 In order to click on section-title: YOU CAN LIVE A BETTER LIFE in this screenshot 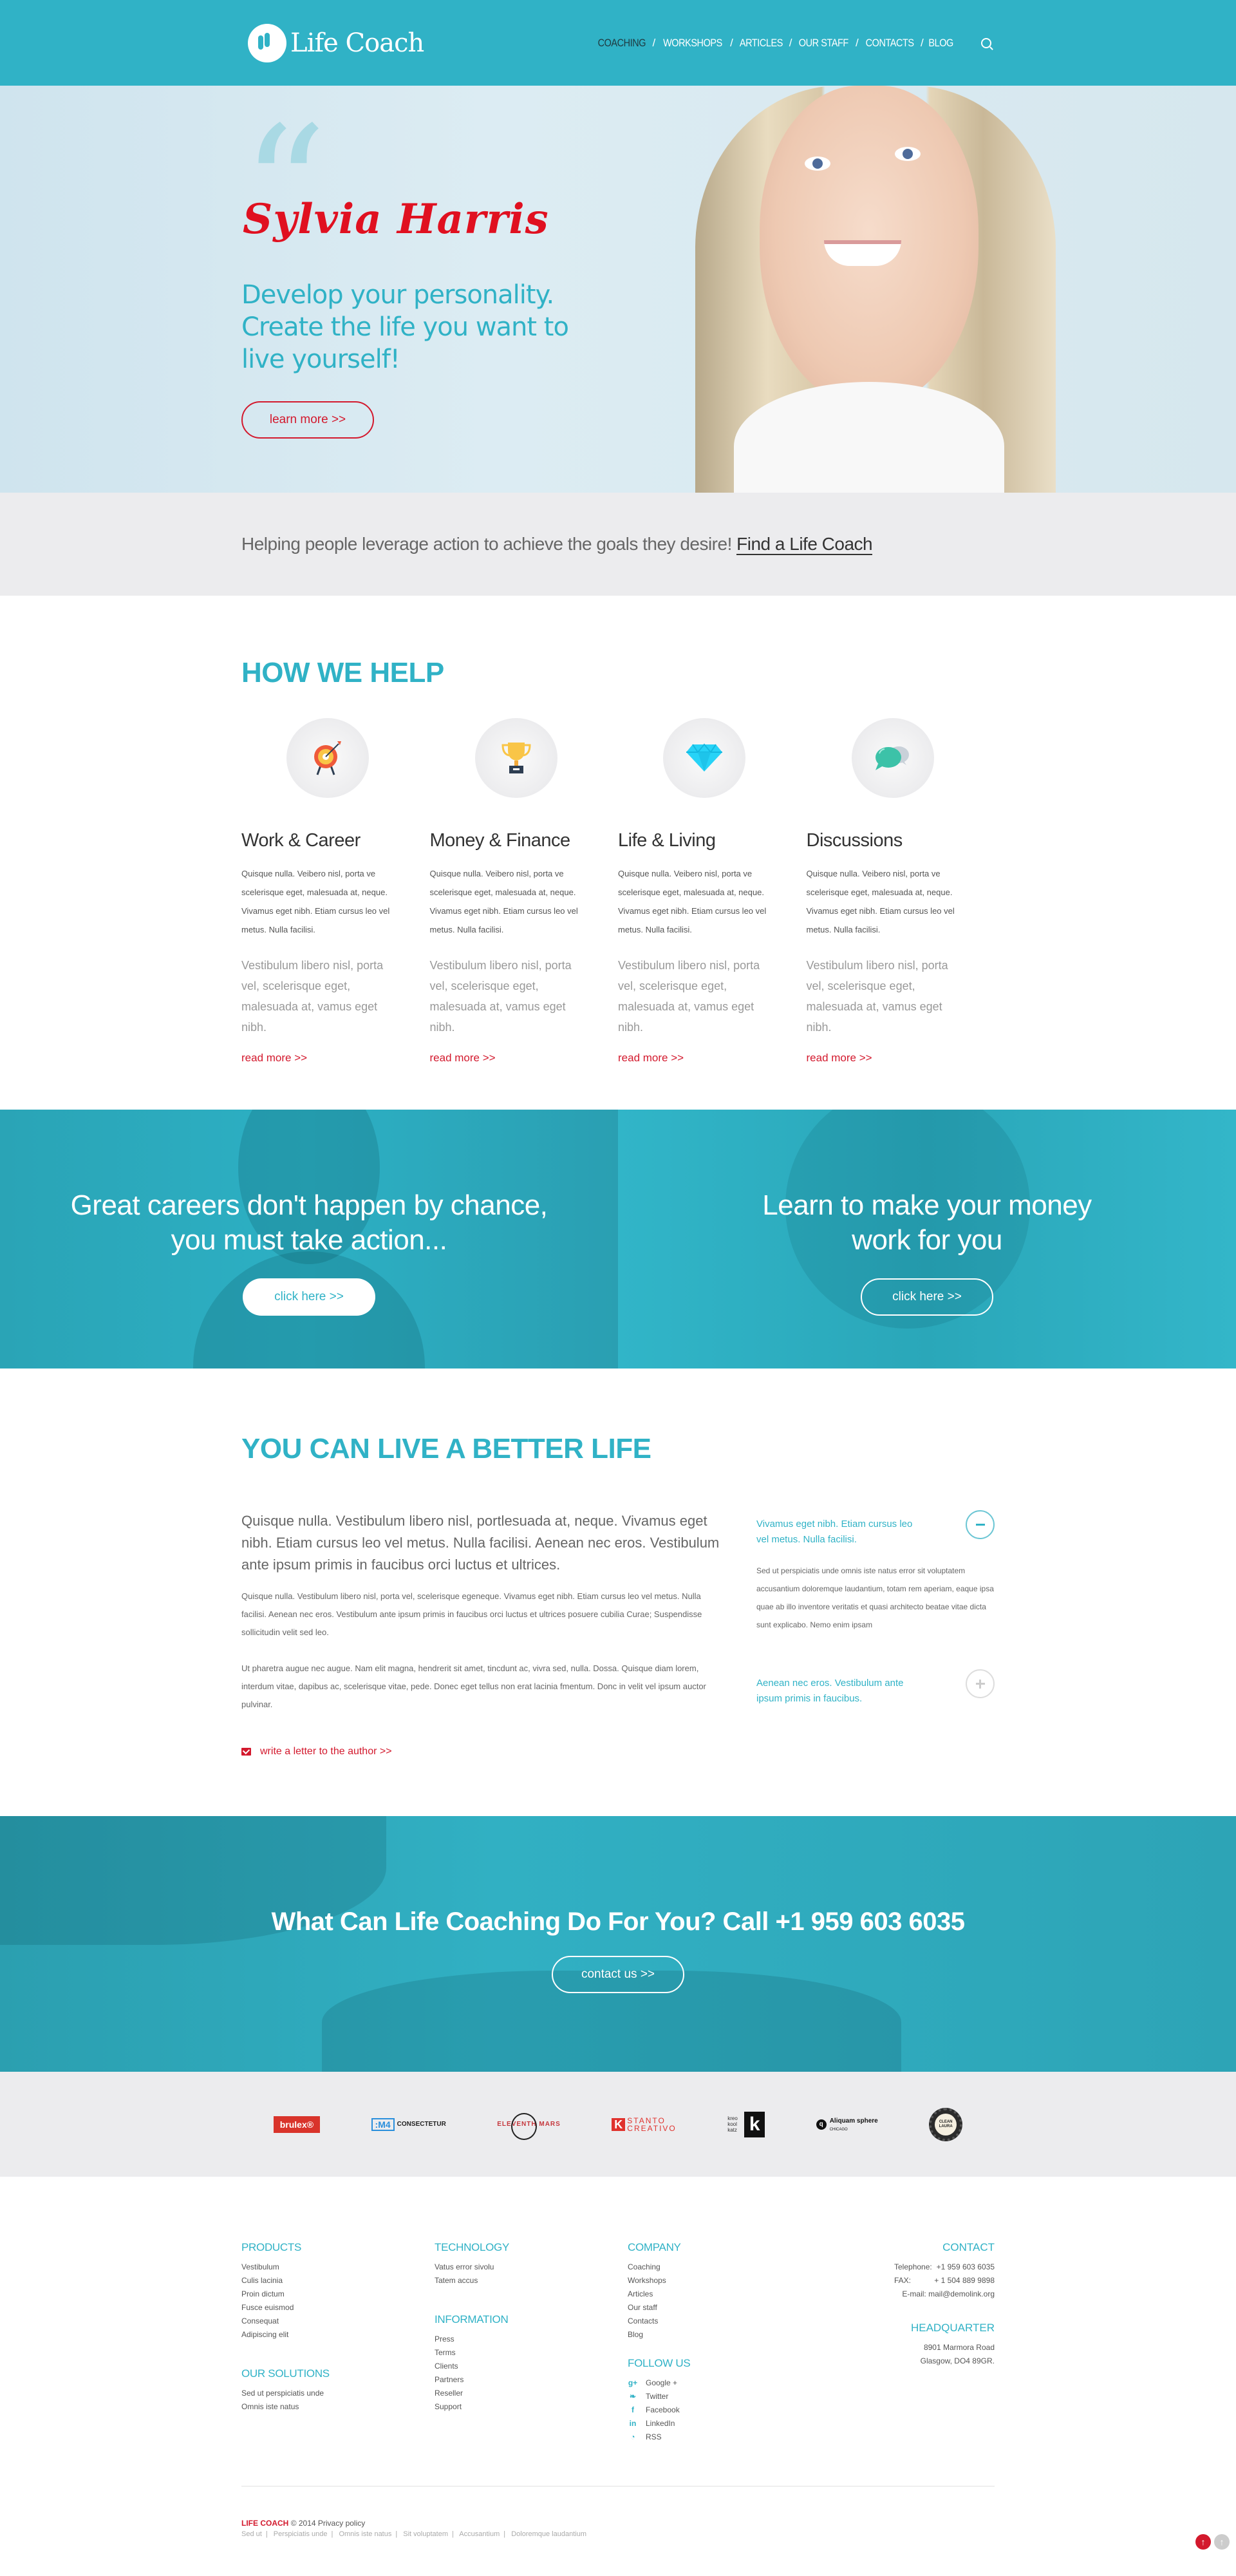, I will do `click(446, 1448)`.